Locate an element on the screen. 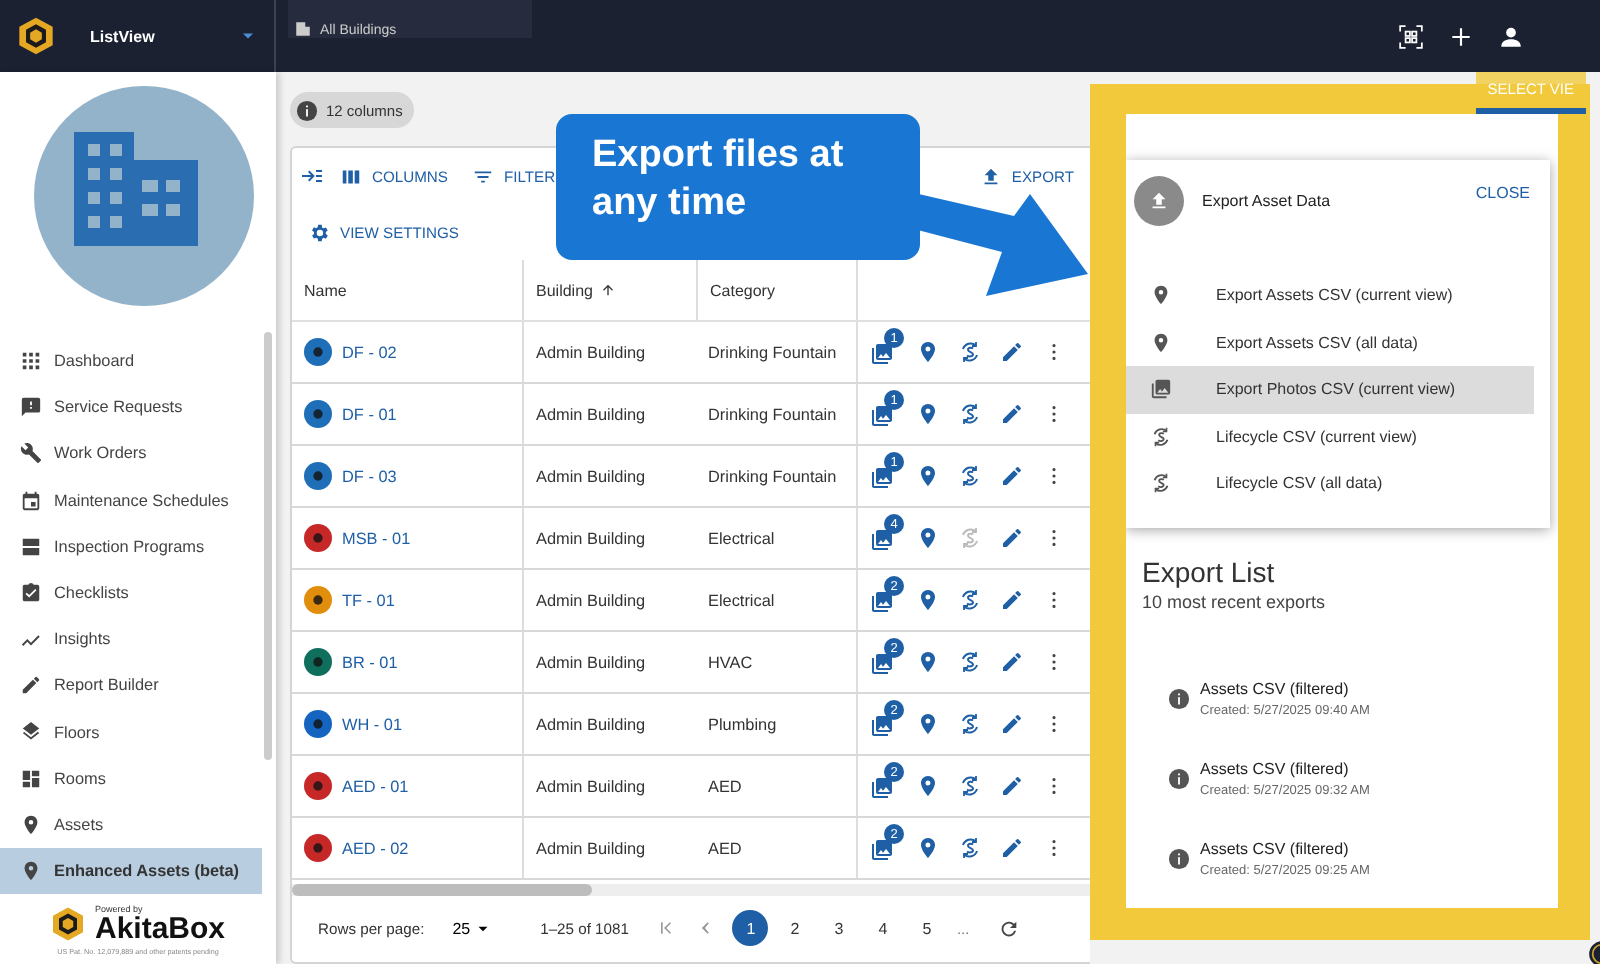  brand-name: AkitaBox is located at coordinates (160, 929).